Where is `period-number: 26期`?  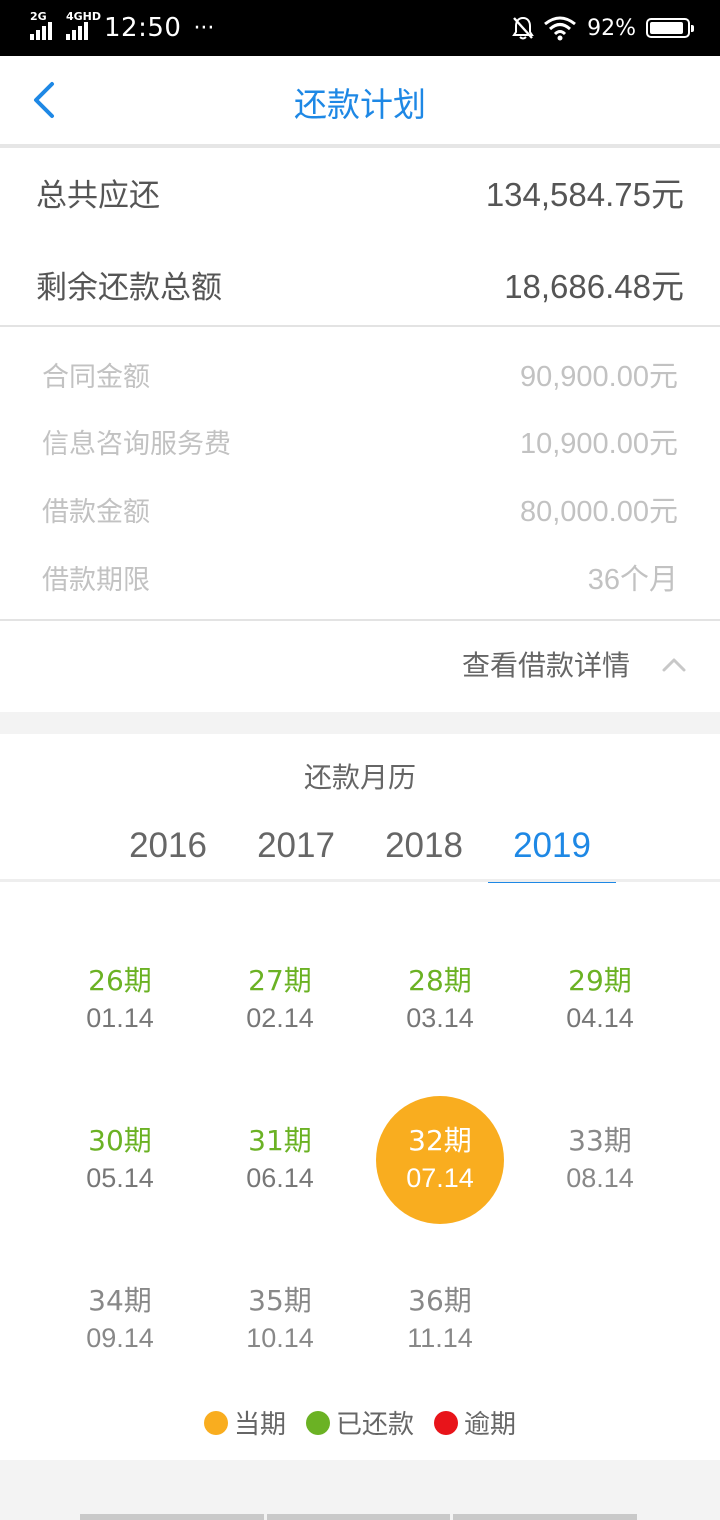 period-number: 26期 is located at coordinates (120, 980).